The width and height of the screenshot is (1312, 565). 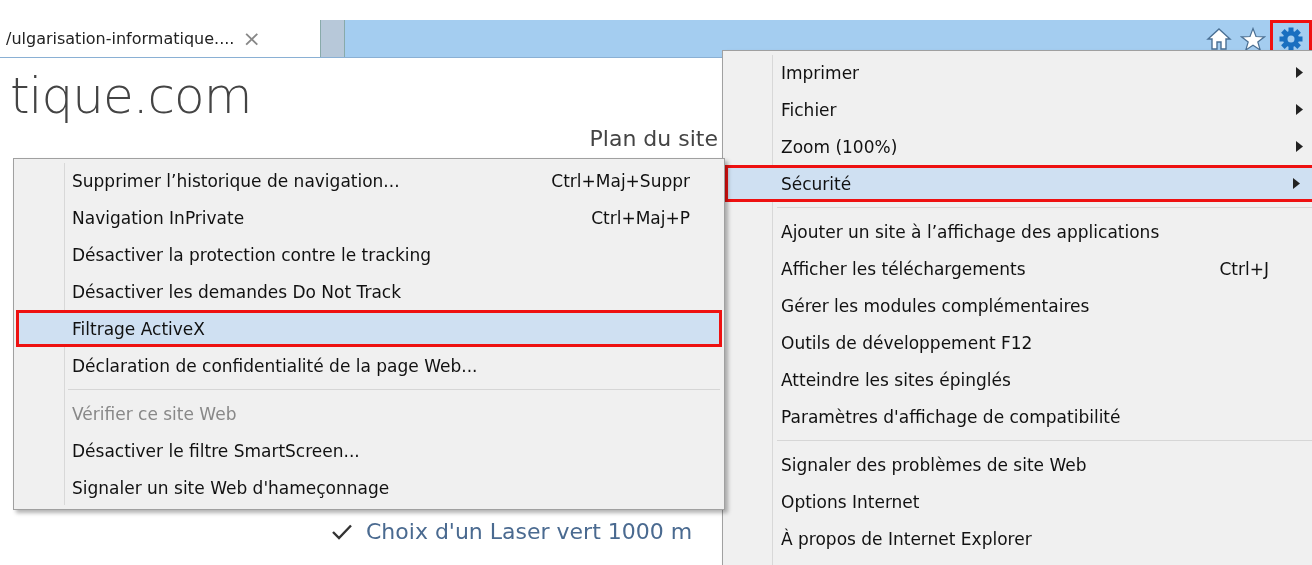 What do you see at coordinates (653, 138) in the screenshot?
I see `site-map-link: Plan du site` at bounding box center [653, 138].